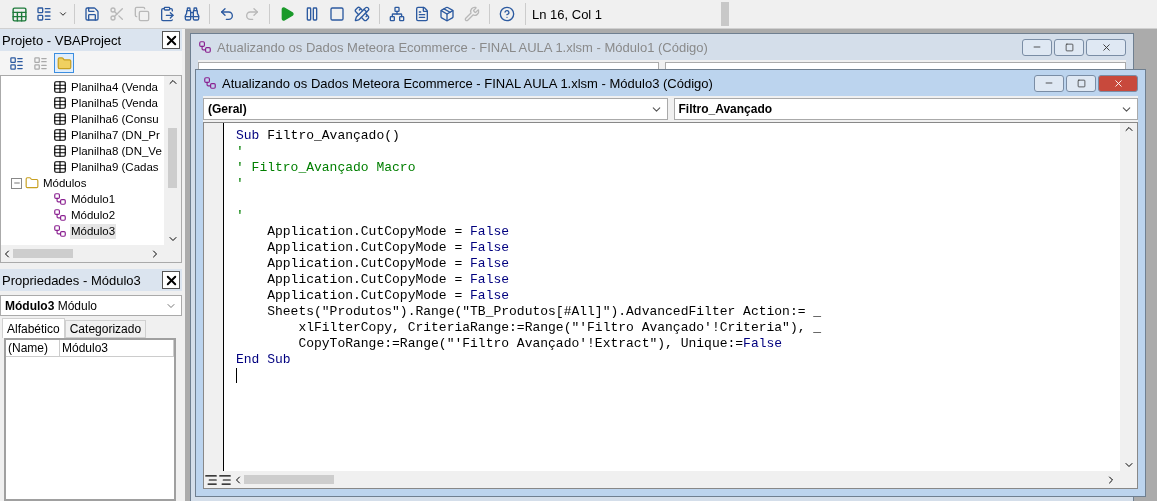 This screenshot has width=1157, height=501. What do you see at coordinates (77, 305) in the screenshot?
I see `object-type: Módulo` at bounding box center [77, 305].